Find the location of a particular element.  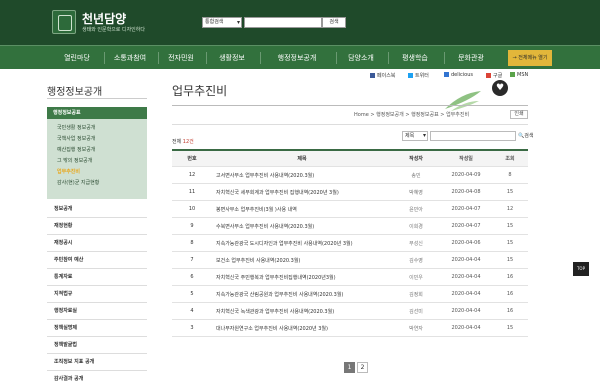

site-slogan: 생태와 인문학으로 디자인하다 is located at coordinates (113, 30).